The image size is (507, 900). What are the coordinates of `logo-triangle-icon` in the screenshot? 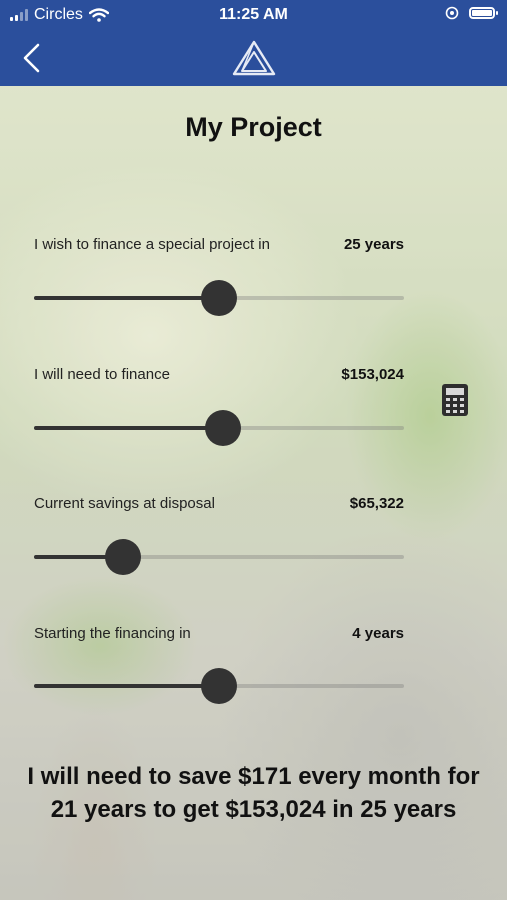 It's located at (254, 58).